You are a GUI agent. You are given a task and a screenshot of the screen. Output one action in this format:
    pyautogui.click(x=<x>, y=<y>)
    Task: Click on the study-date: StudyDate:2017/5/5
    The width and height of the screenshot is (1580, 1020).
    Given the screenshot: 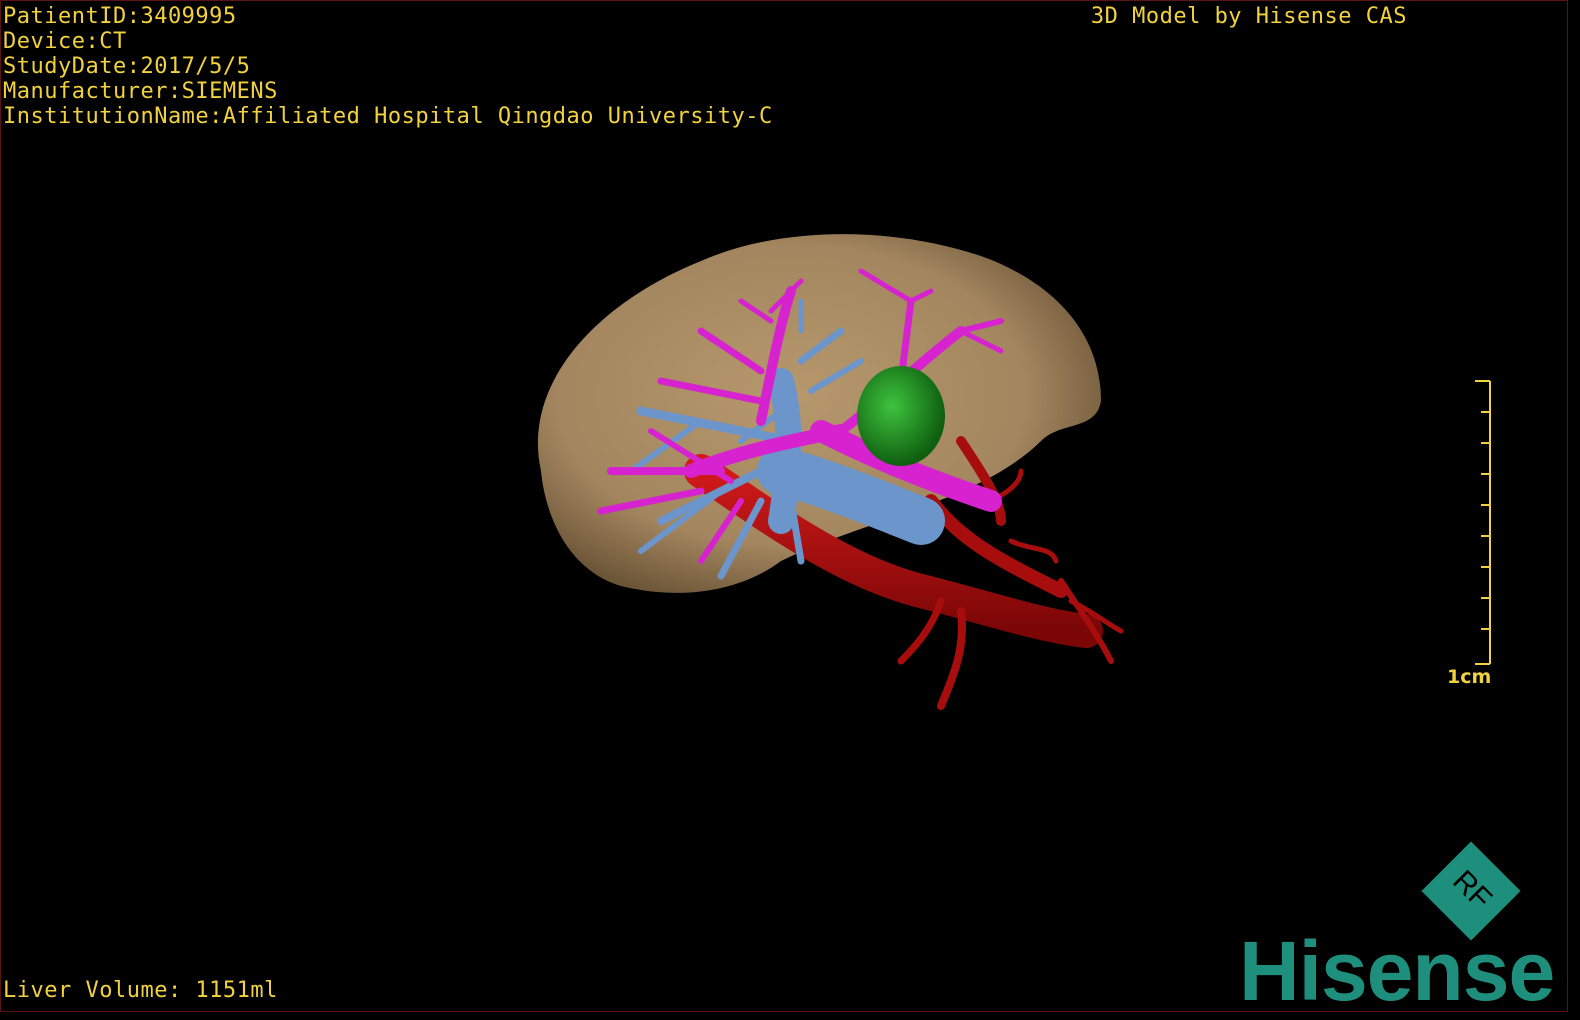 What is the action you would take?
    pyautogui.click(x=127, y=66)
    